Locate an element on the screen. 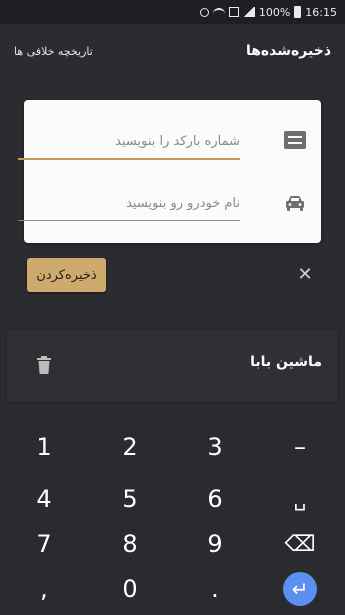 Image resolution: width=345 pixels, height=615 pixels. key-0: 0 is located at coordinates (130, 589).